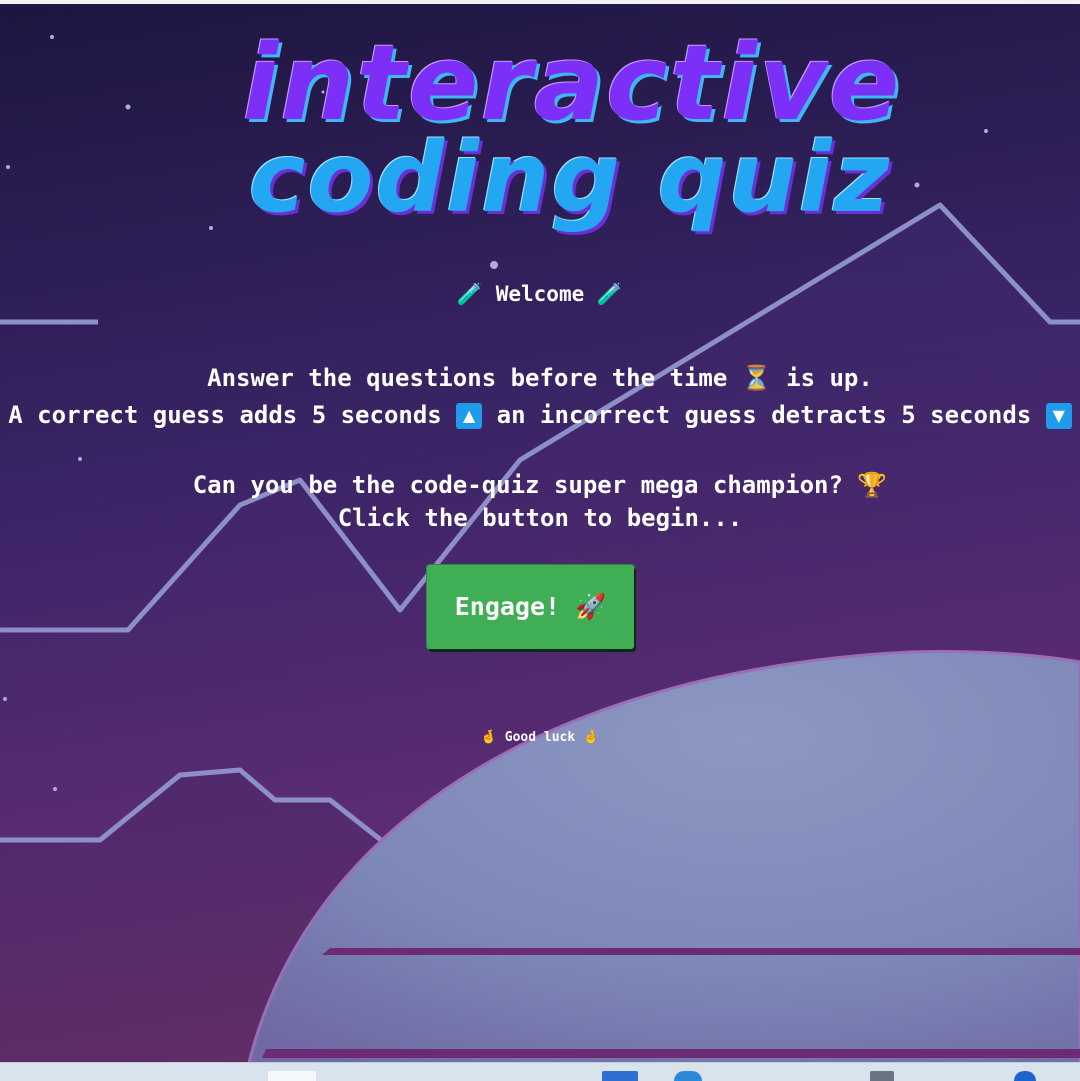 This screenshot has height=1081, width=1080. What do you see at coordinates (591, 606) in the screenshot?
I see `rocket-icon: 🚀` at bounding box center [591, 606].